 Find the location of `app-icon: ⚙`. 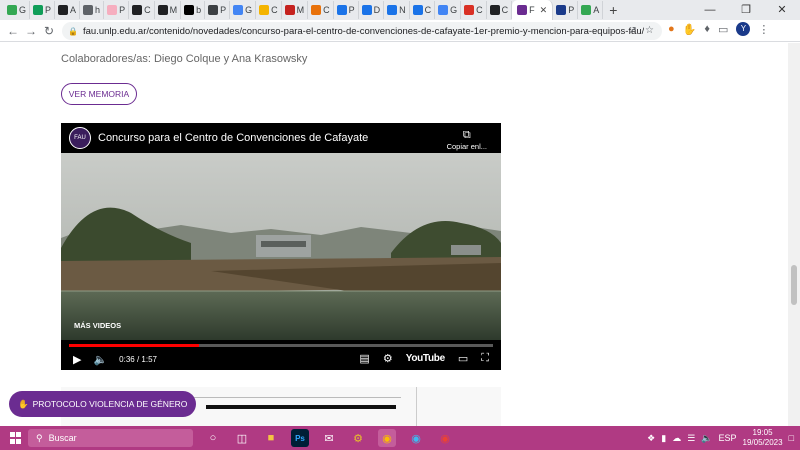

app-icon: ⚙ is located at coordinates (358, 438).